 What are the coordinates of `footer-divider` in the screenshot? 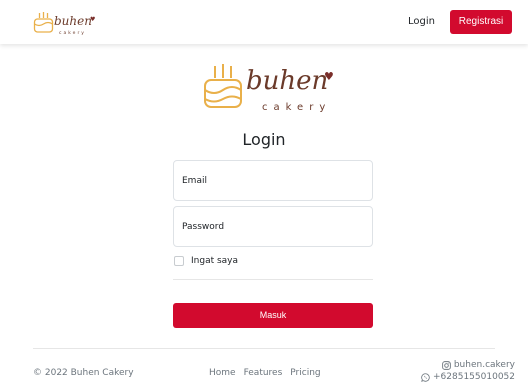 It's located at (264, 348).